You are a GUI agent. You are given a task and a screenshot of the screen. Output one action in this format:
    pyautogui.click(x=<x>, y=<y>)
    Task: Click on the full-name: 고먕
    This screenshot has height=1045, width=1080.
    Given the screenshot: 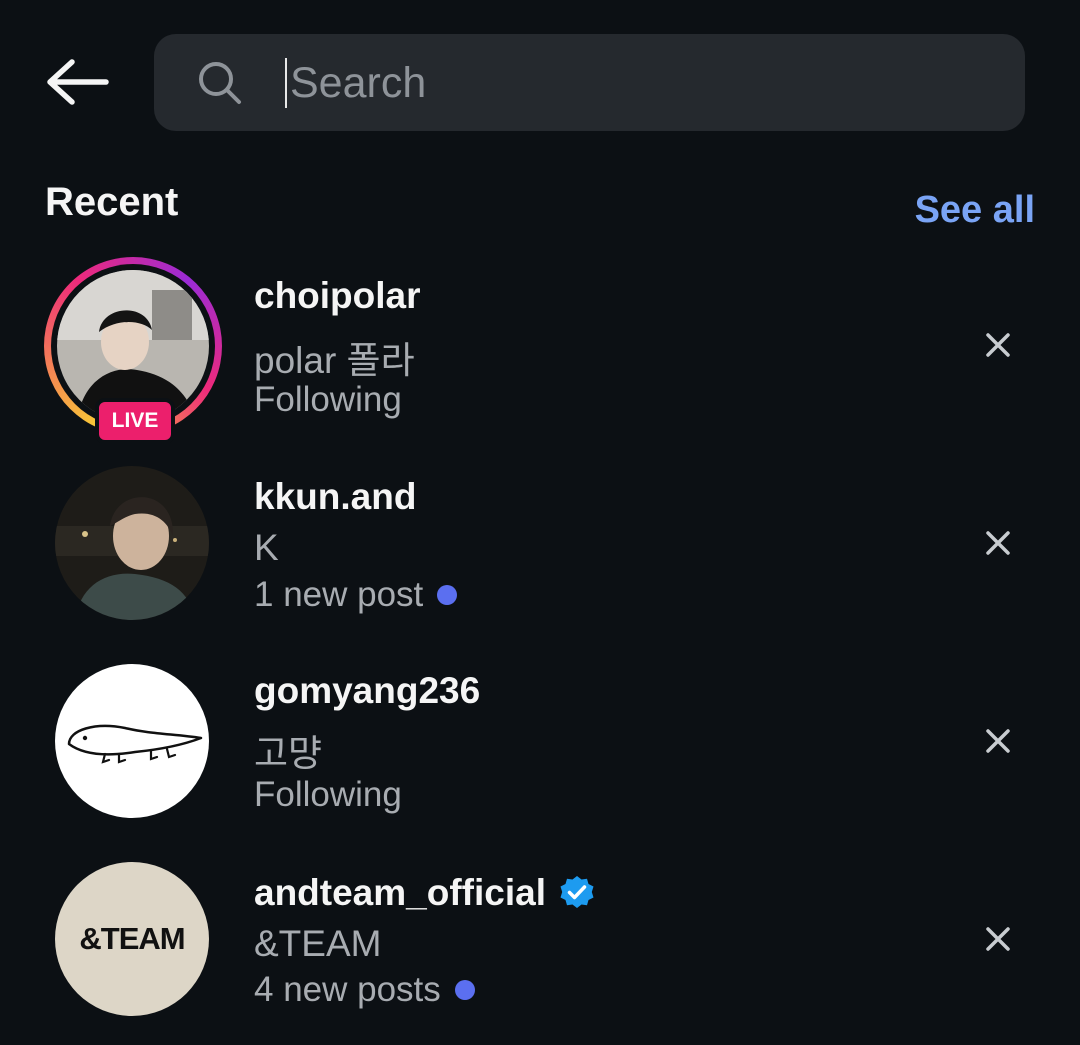 What is the action you would take?
    pyautogui.click(x=288, y=753)
    